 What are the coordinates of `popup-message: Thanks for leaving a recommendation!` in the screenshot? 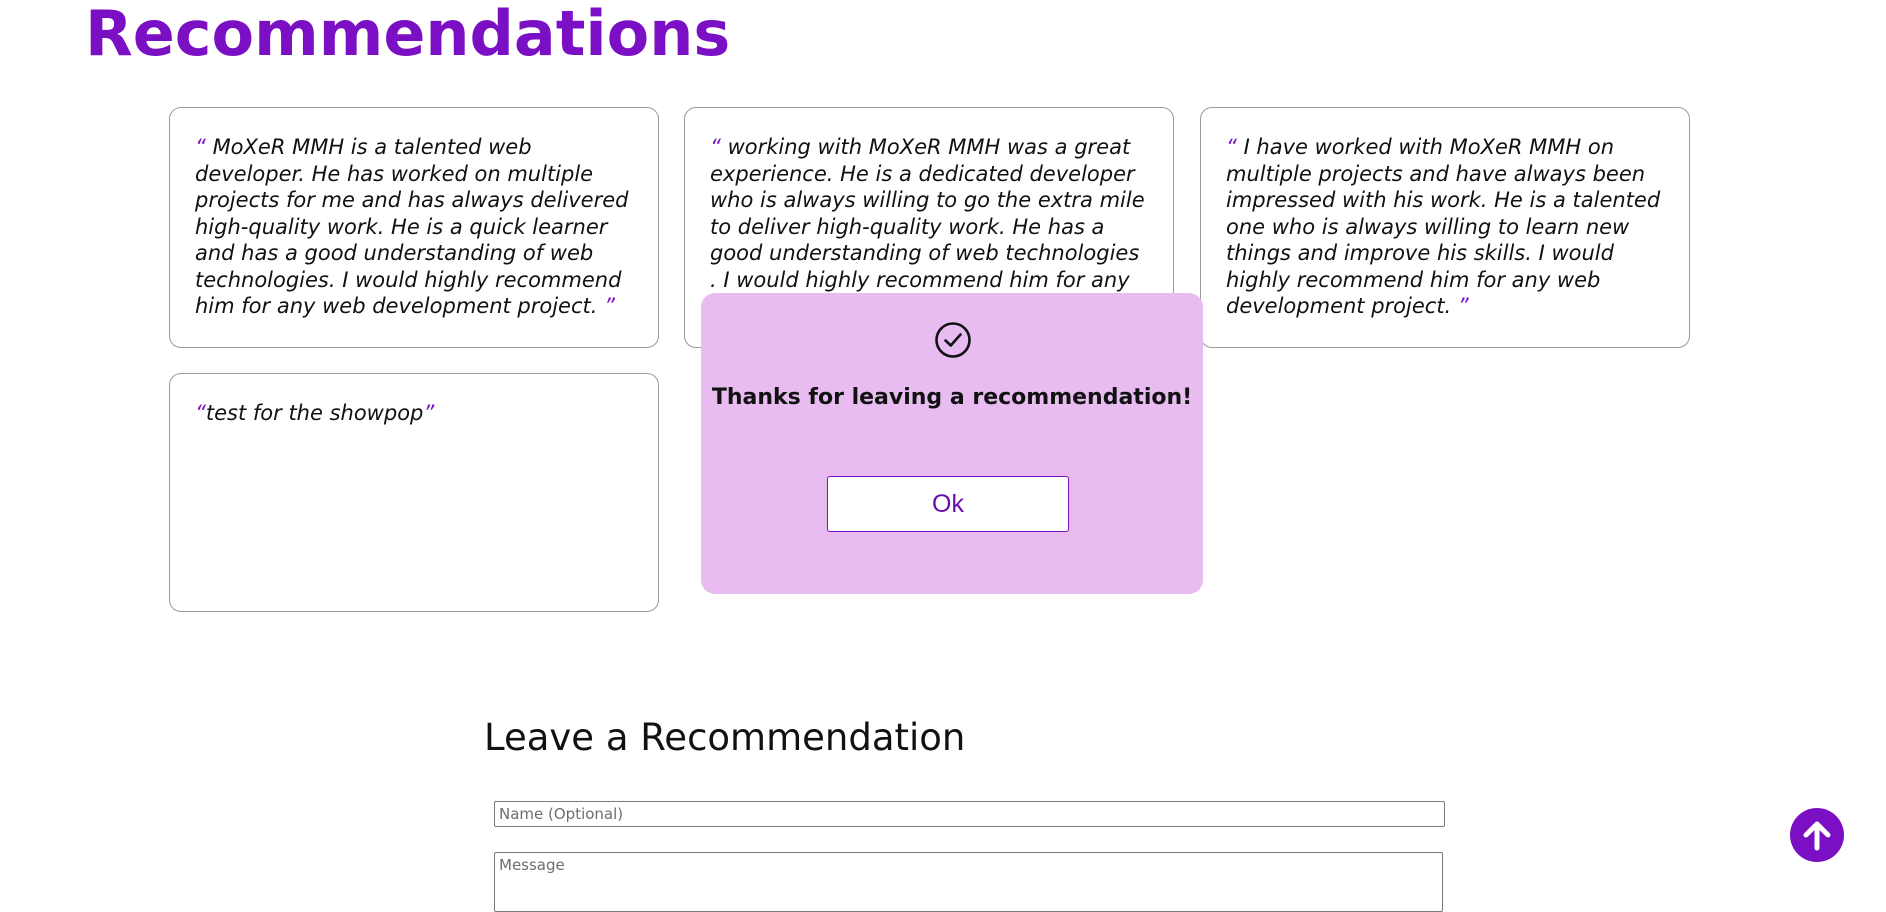 It's located at (952, 397).